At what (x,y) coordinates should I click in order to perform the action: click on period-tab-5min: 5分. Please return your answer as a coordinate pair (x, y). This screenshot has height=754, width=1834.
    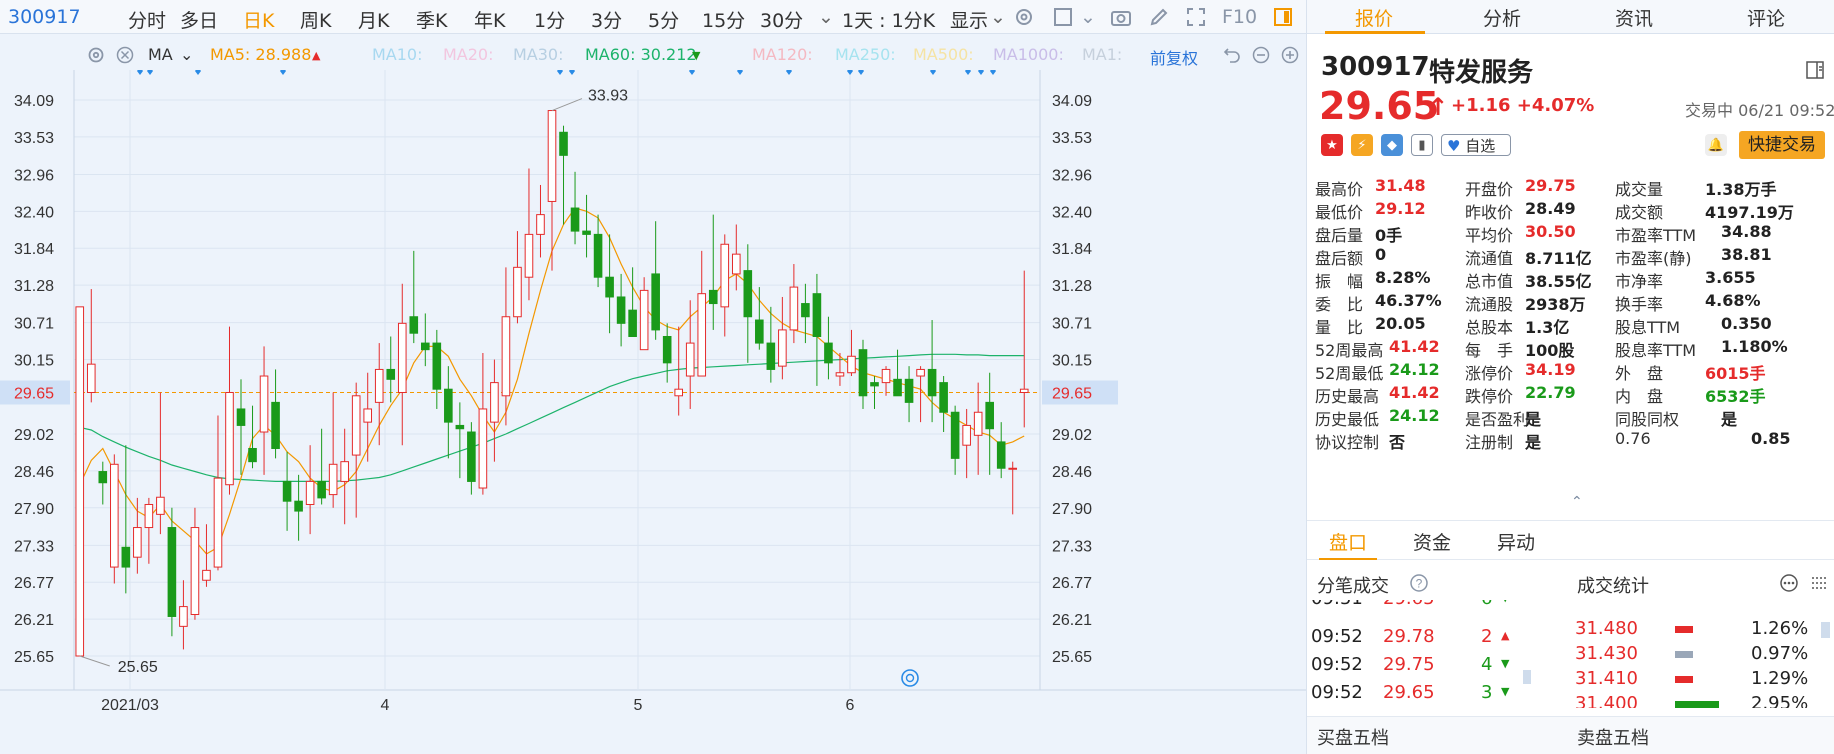
    Looking at the image, I should click on (663, 19).